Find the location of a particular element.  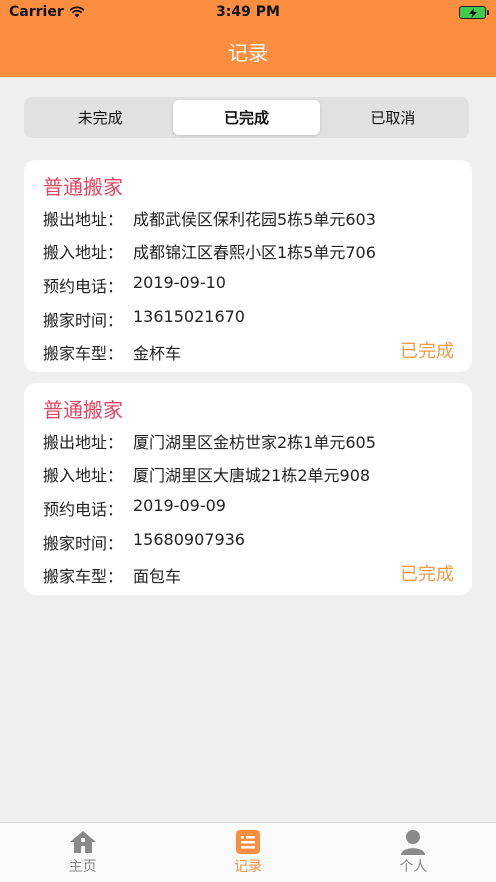

row-value: 15680907936 is located at coordinates (189, 539).